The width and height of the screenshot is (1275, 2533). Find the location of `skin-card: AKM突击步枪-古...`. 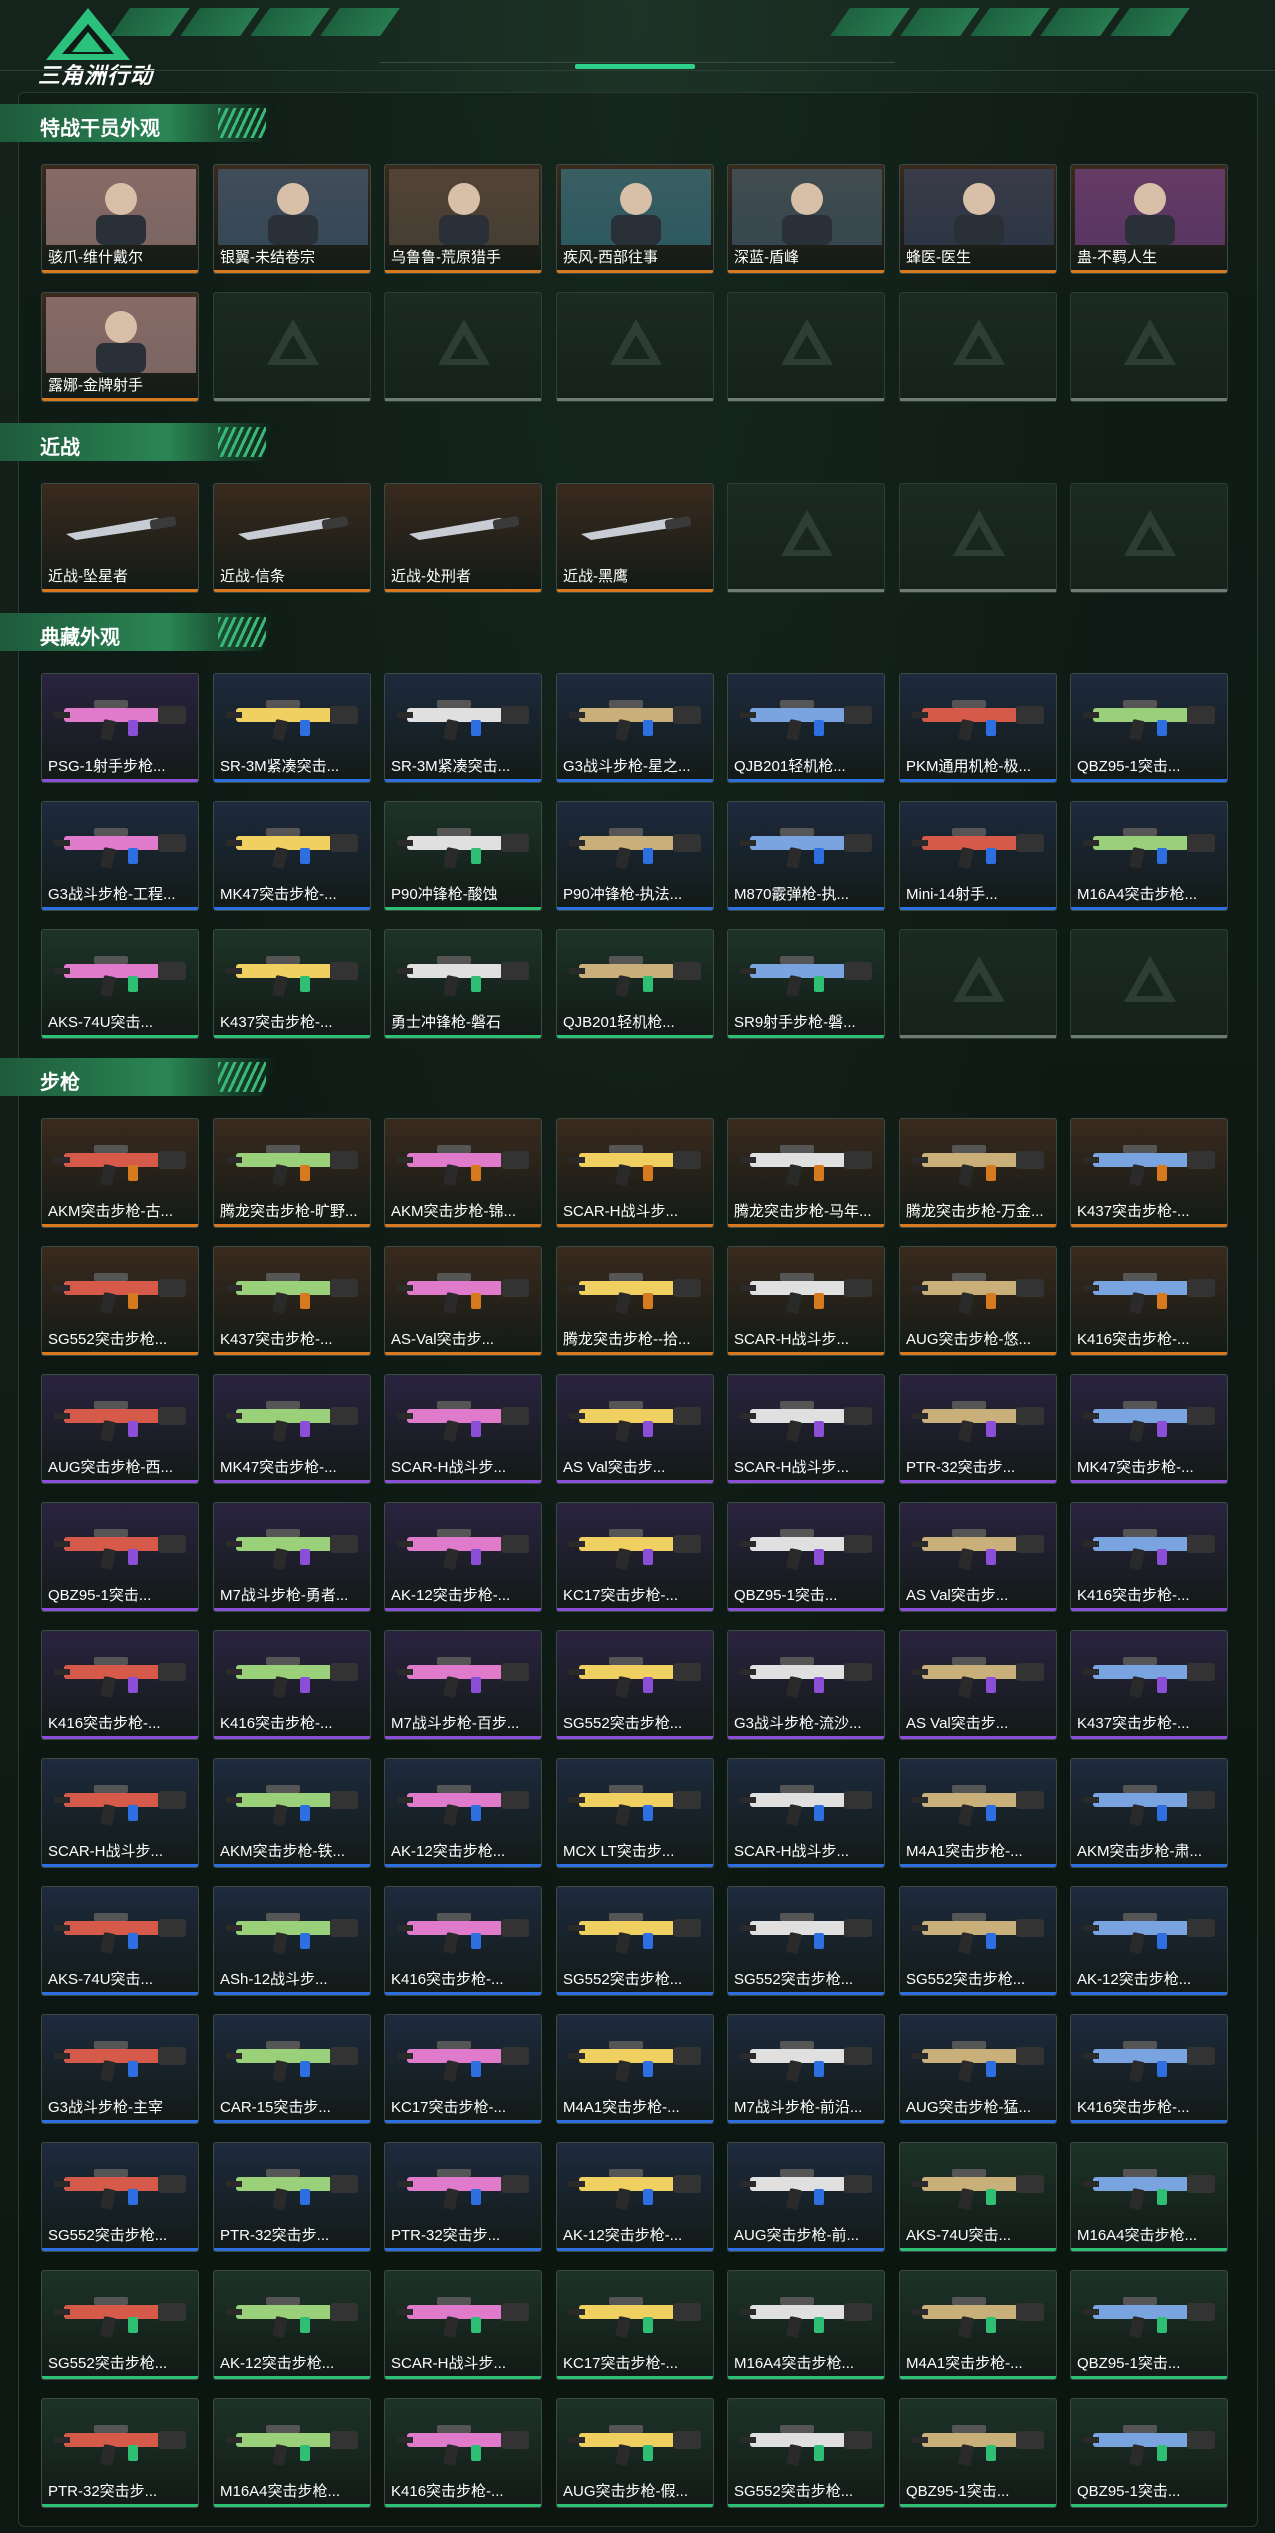

skin-card: AKM突击步枪-古... is located at coordinates (120, 1173).